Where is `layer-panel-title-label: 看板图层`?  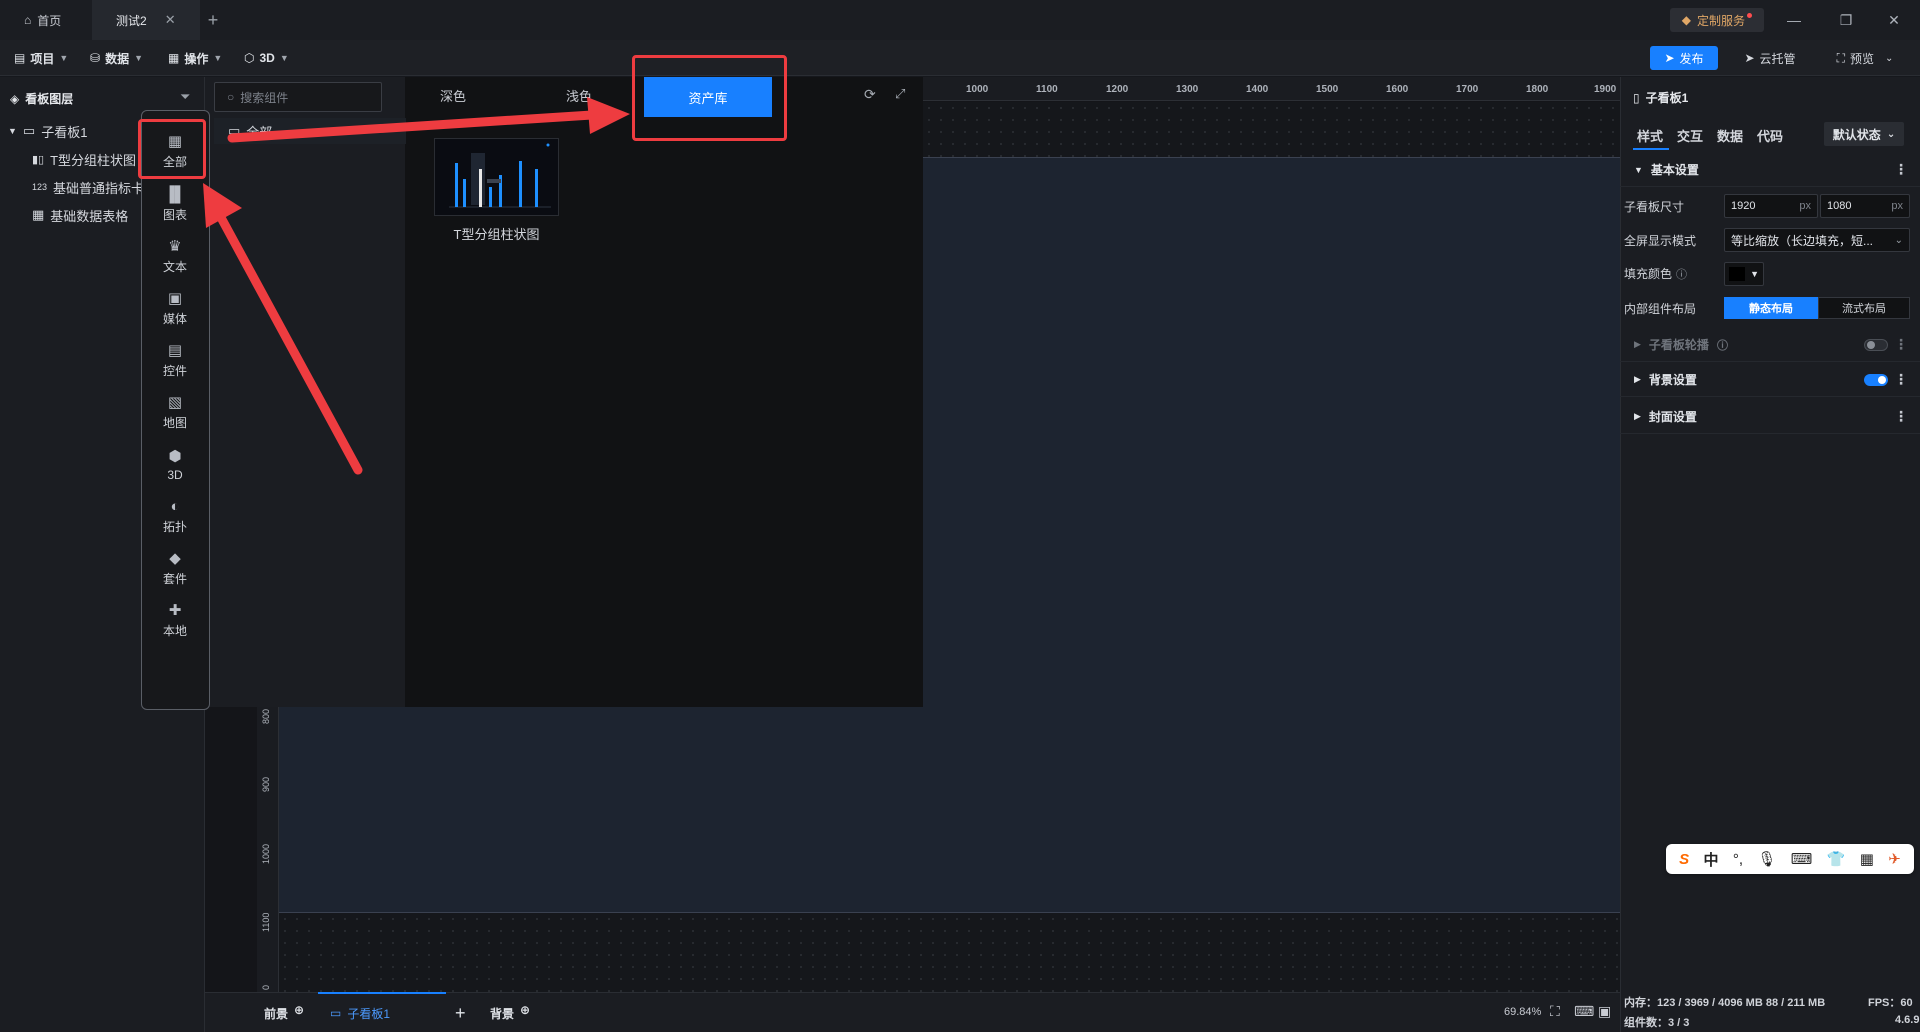
layer-panel-title-label: 看板图层 is located at coordinates (49, 99).